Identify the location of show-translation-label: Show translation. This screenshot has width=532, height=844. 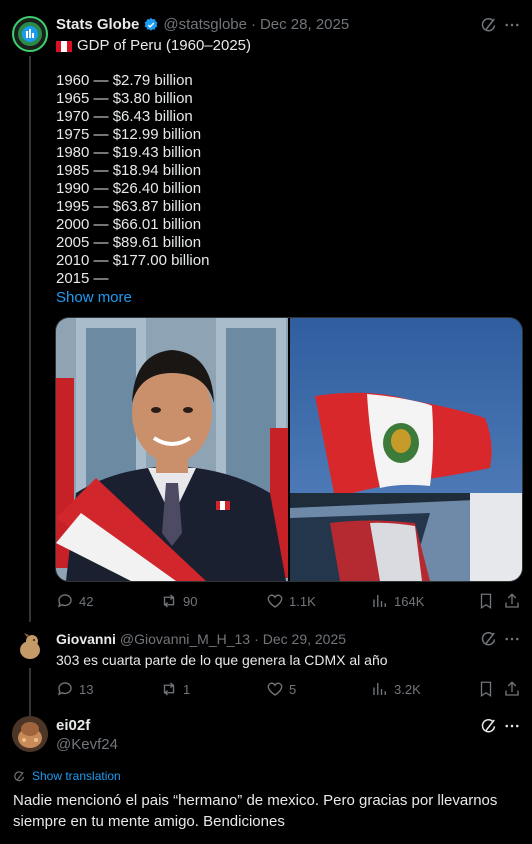
(76, 776).